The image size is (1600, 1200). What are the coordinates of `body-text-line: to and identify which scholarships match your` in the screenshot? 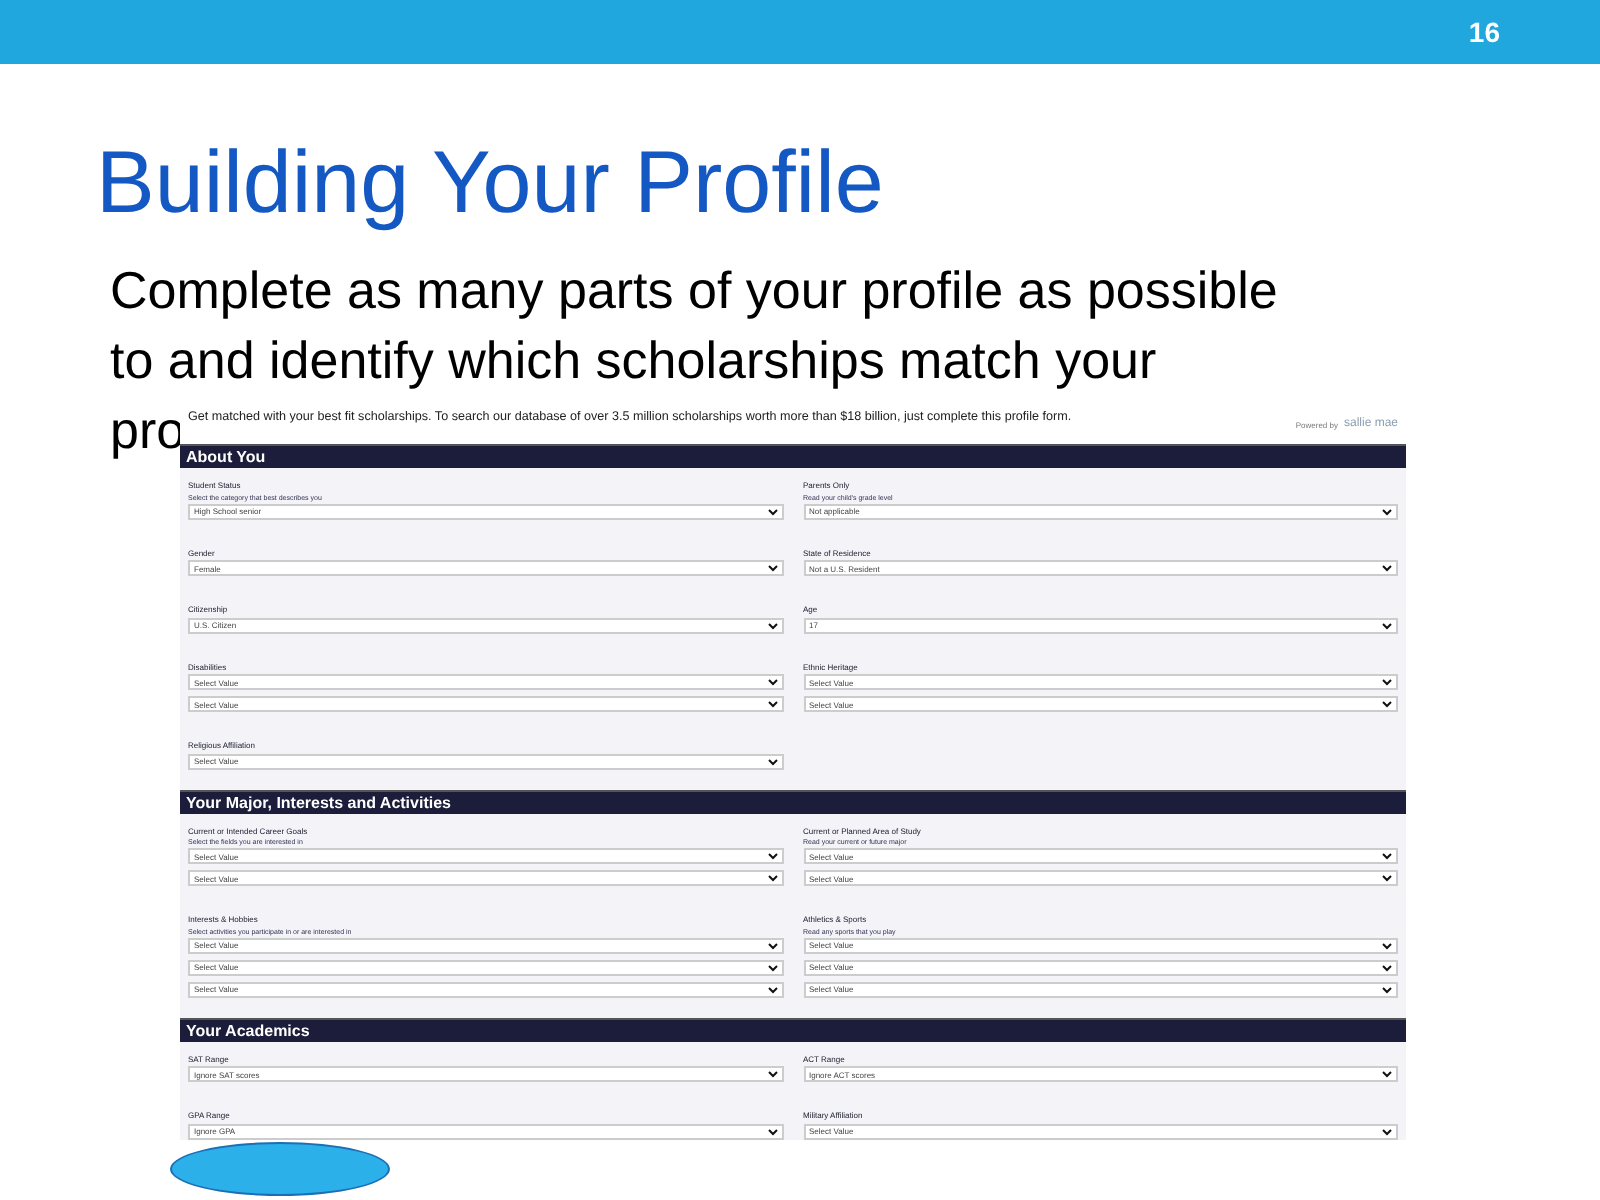 It's located at (634, 361).